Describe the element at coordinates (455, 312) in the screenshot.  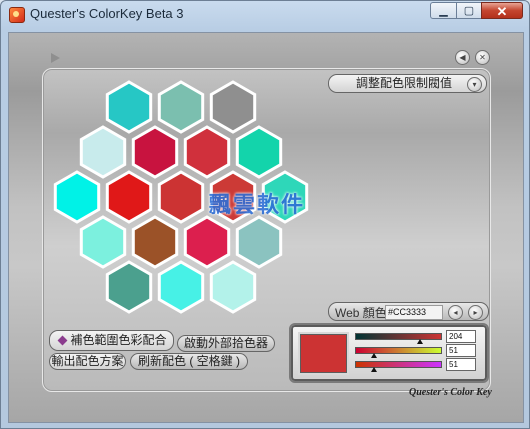
I see `previous-color-icon: ◂` at that location.